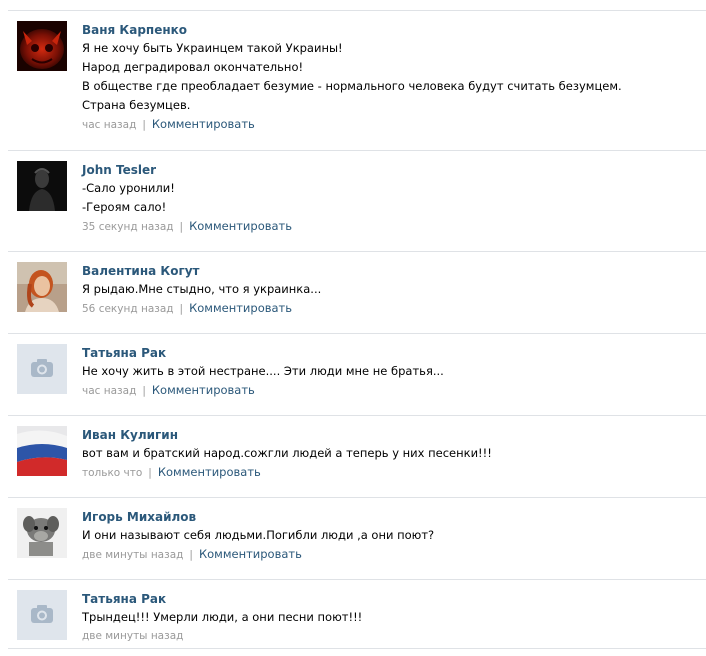 This screenshot has width=706, height=656. Describe the element at coordinates (357, 648) in the screenshot. I see `divider` at that location.